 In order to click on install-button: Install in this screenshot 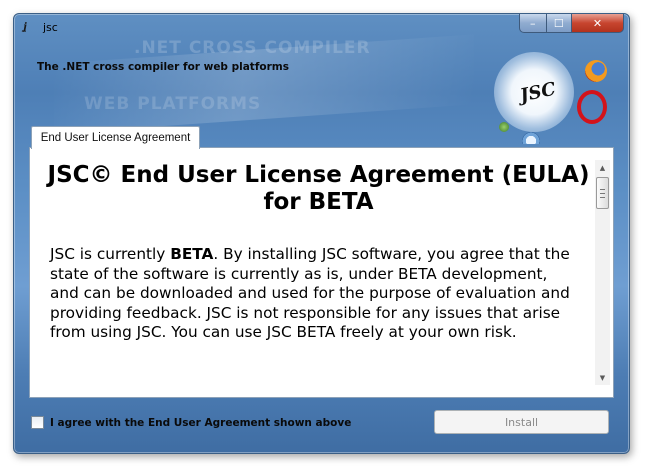, I will do `click(521, 422)`.